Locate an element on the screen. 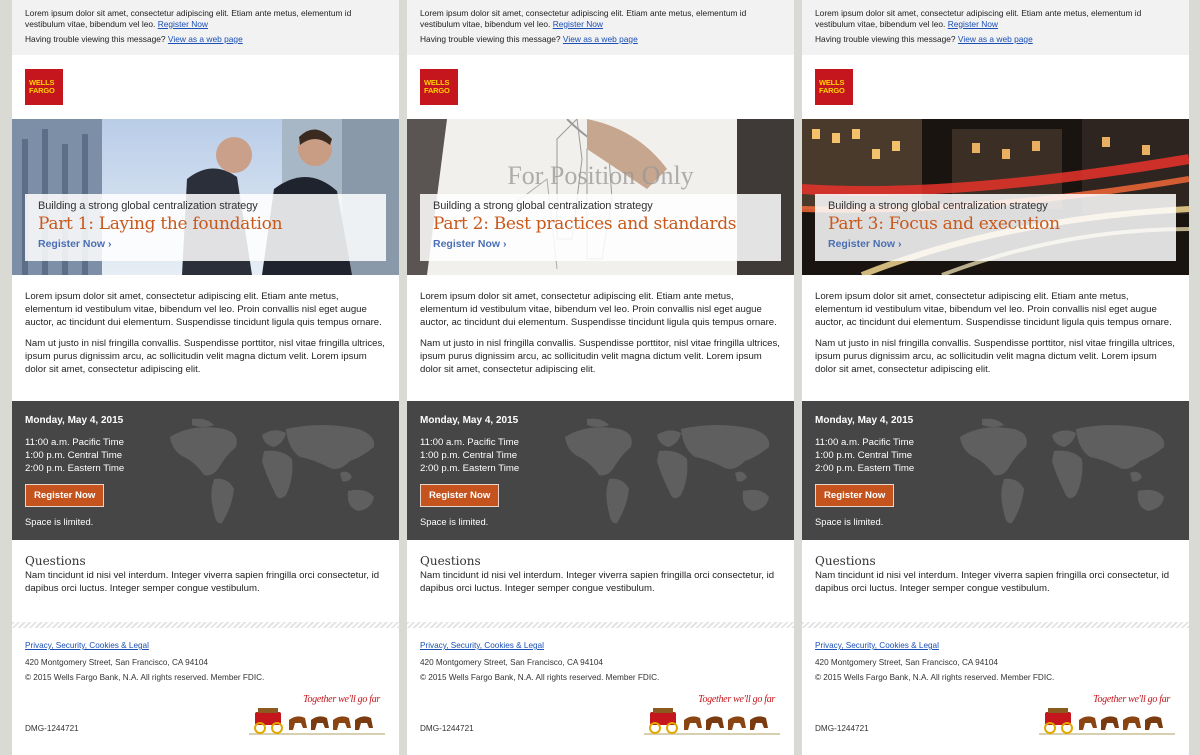 This screenshot has width=1200, height=755. part-title: Part 3: Focus and execution is located at coordinates (944, 224).